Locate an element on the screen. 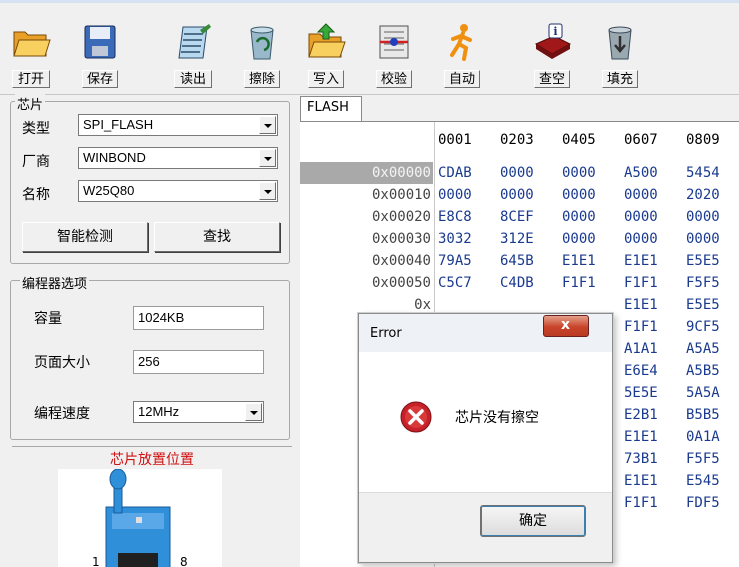 The width and height of the screenshot is (739, 567). hex-cell: 79A5 is located at coordinates (455, 261).